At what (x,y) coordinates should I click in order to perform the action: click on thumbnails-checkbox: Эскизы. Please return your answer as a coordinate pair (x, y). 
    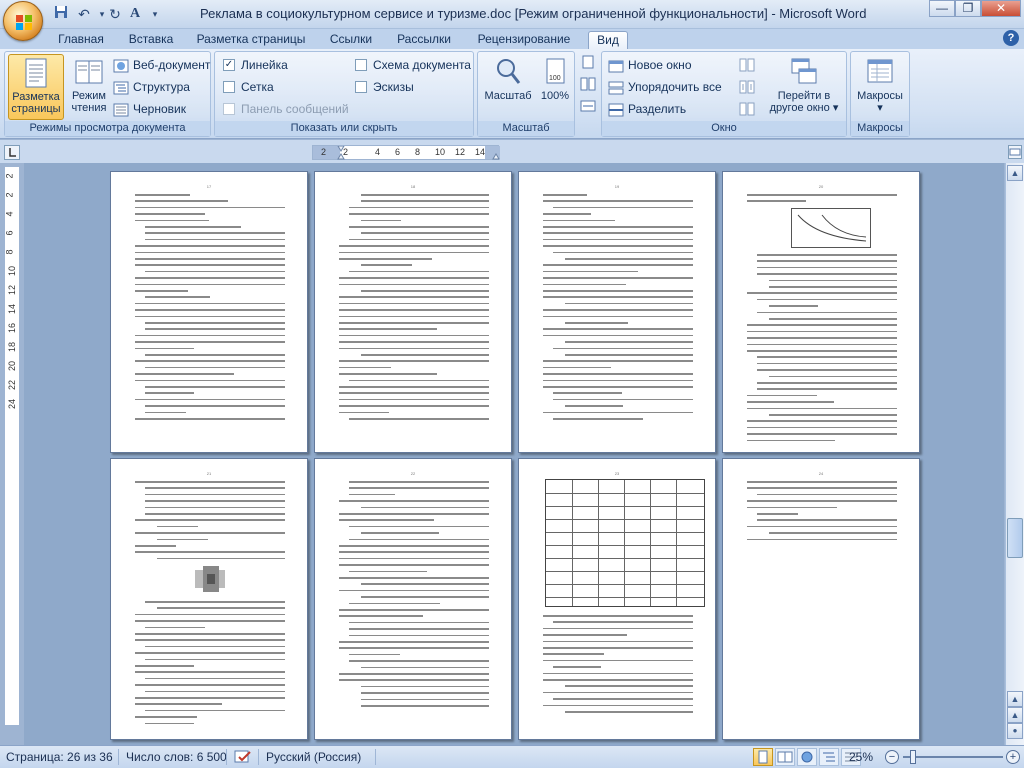
    Looking at the image, I should click on (384, 87).